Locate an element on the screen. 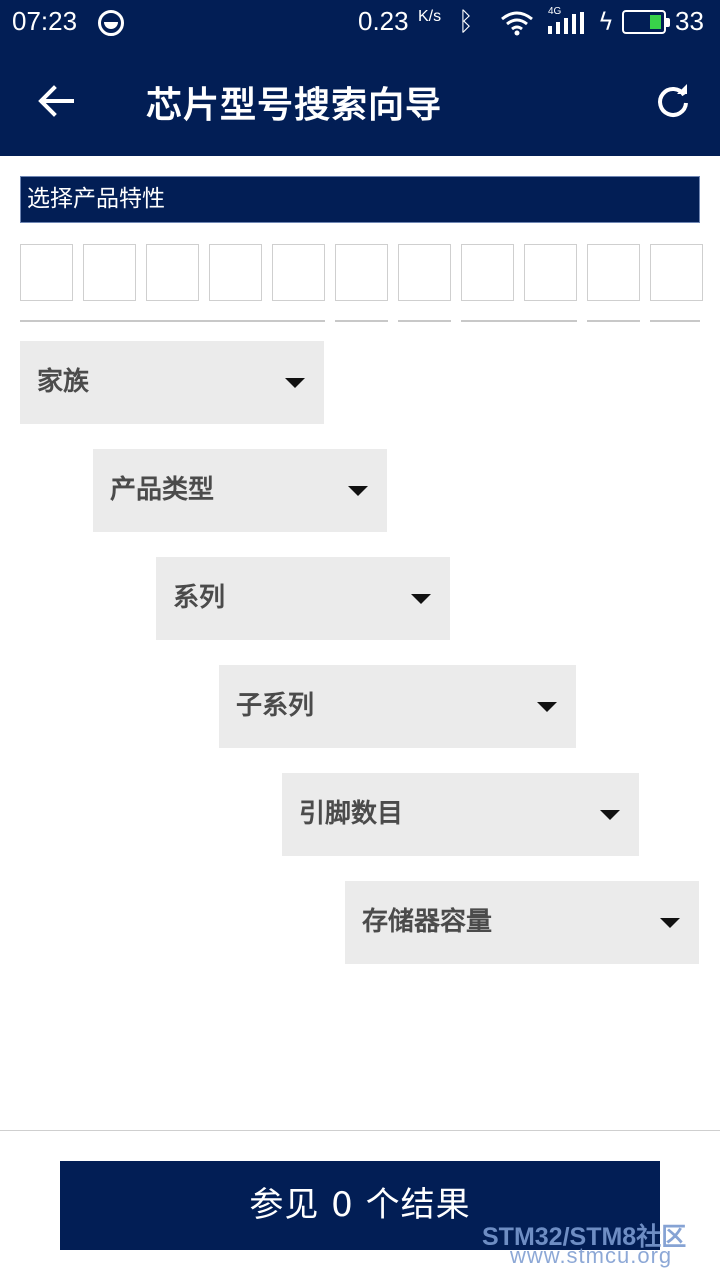 This screenshot has width=720, height=1280. refresh-button is located at coordinates (673, 101).